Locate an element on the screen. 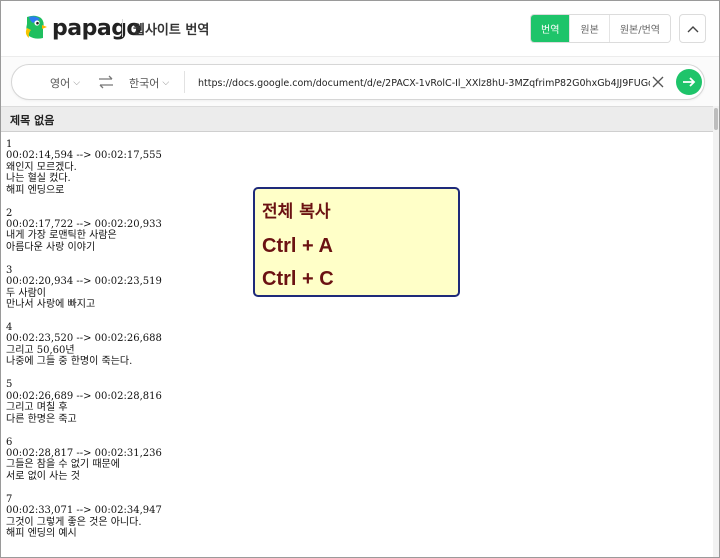 This screenshot has height=558, width=720. logo-text: papago is located at coordinates (97, 28).